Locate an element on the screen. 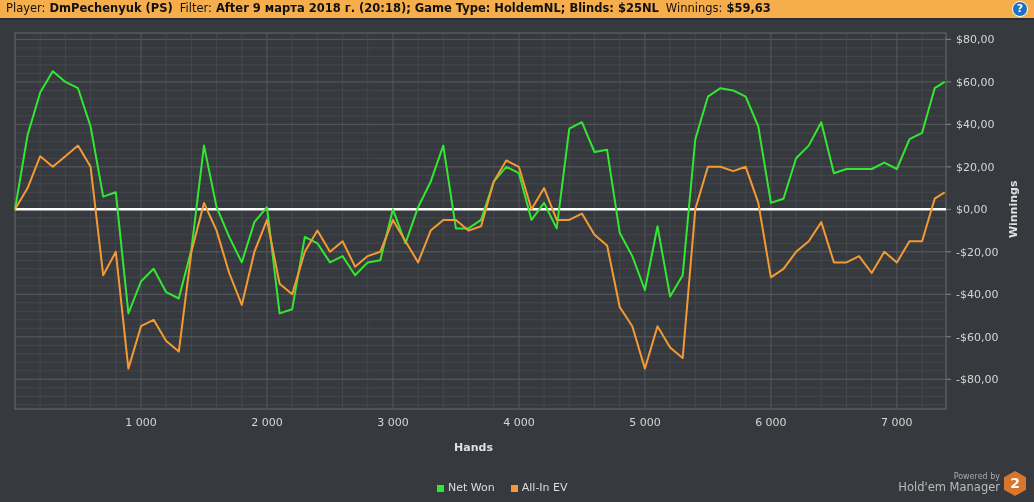 The width and height of the screenshot is (1034, 502). x-tick-label: 6 000 is located at coordinates (771, 422).